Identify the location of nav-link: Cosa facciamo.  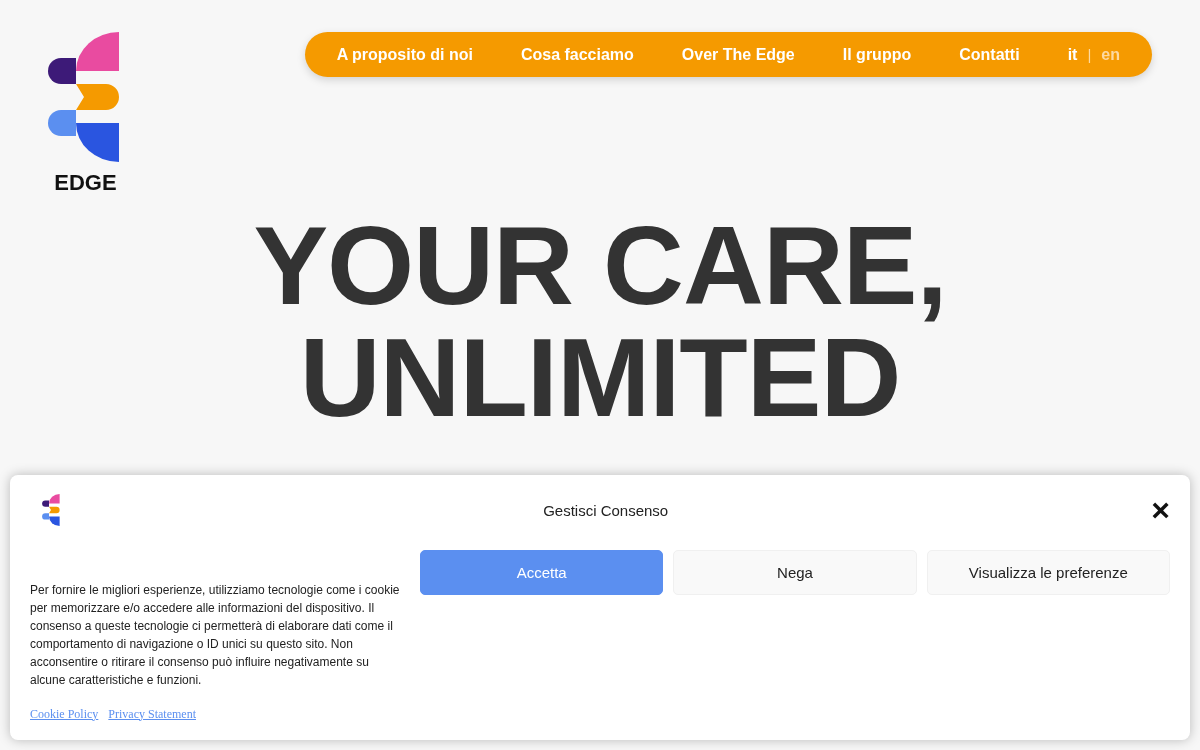
(577, 54).